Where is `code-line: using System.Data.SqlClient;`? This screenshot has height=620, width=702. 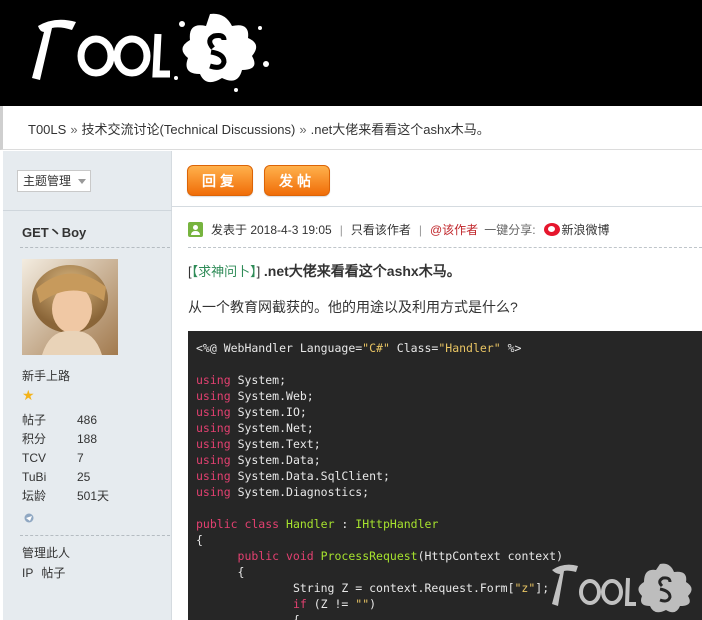 code-line: using System.Data.SqlClient; is located at coordinates (293, 476).